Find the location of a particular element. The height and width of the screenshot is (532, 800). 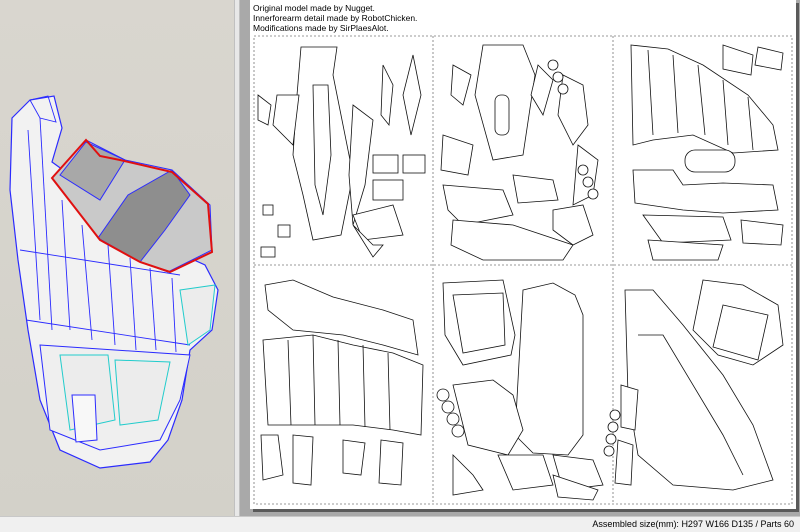

page-1-parts is located at coordinates (341, 152).